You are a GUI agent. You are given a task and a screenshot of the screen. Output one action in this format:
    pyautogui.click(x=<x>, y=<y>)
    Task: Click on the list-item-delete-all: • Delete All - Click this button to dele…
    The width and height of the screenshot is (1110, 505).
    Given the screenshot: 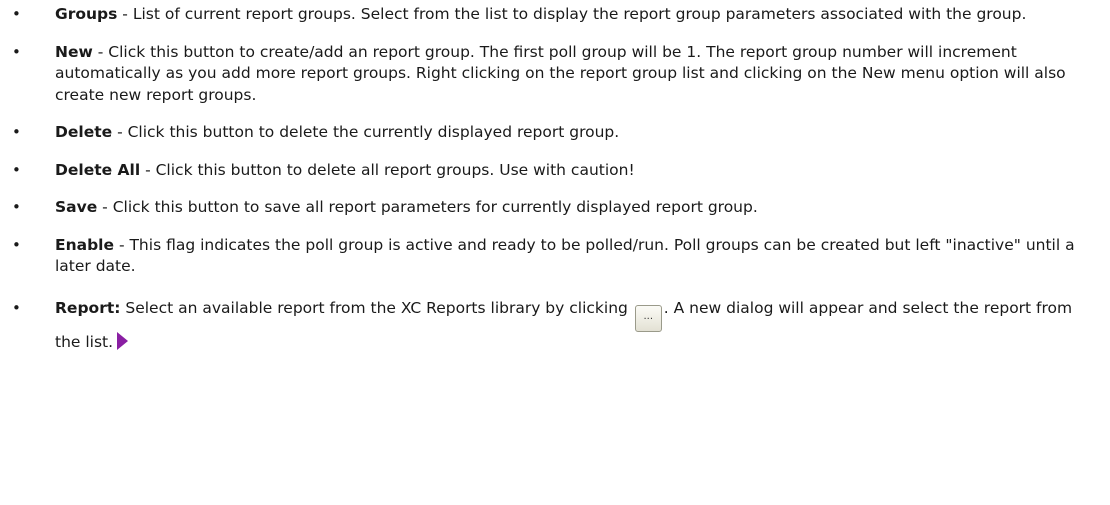 What is the action you would take?
    pyautogui.click(x=555, y=171)
    